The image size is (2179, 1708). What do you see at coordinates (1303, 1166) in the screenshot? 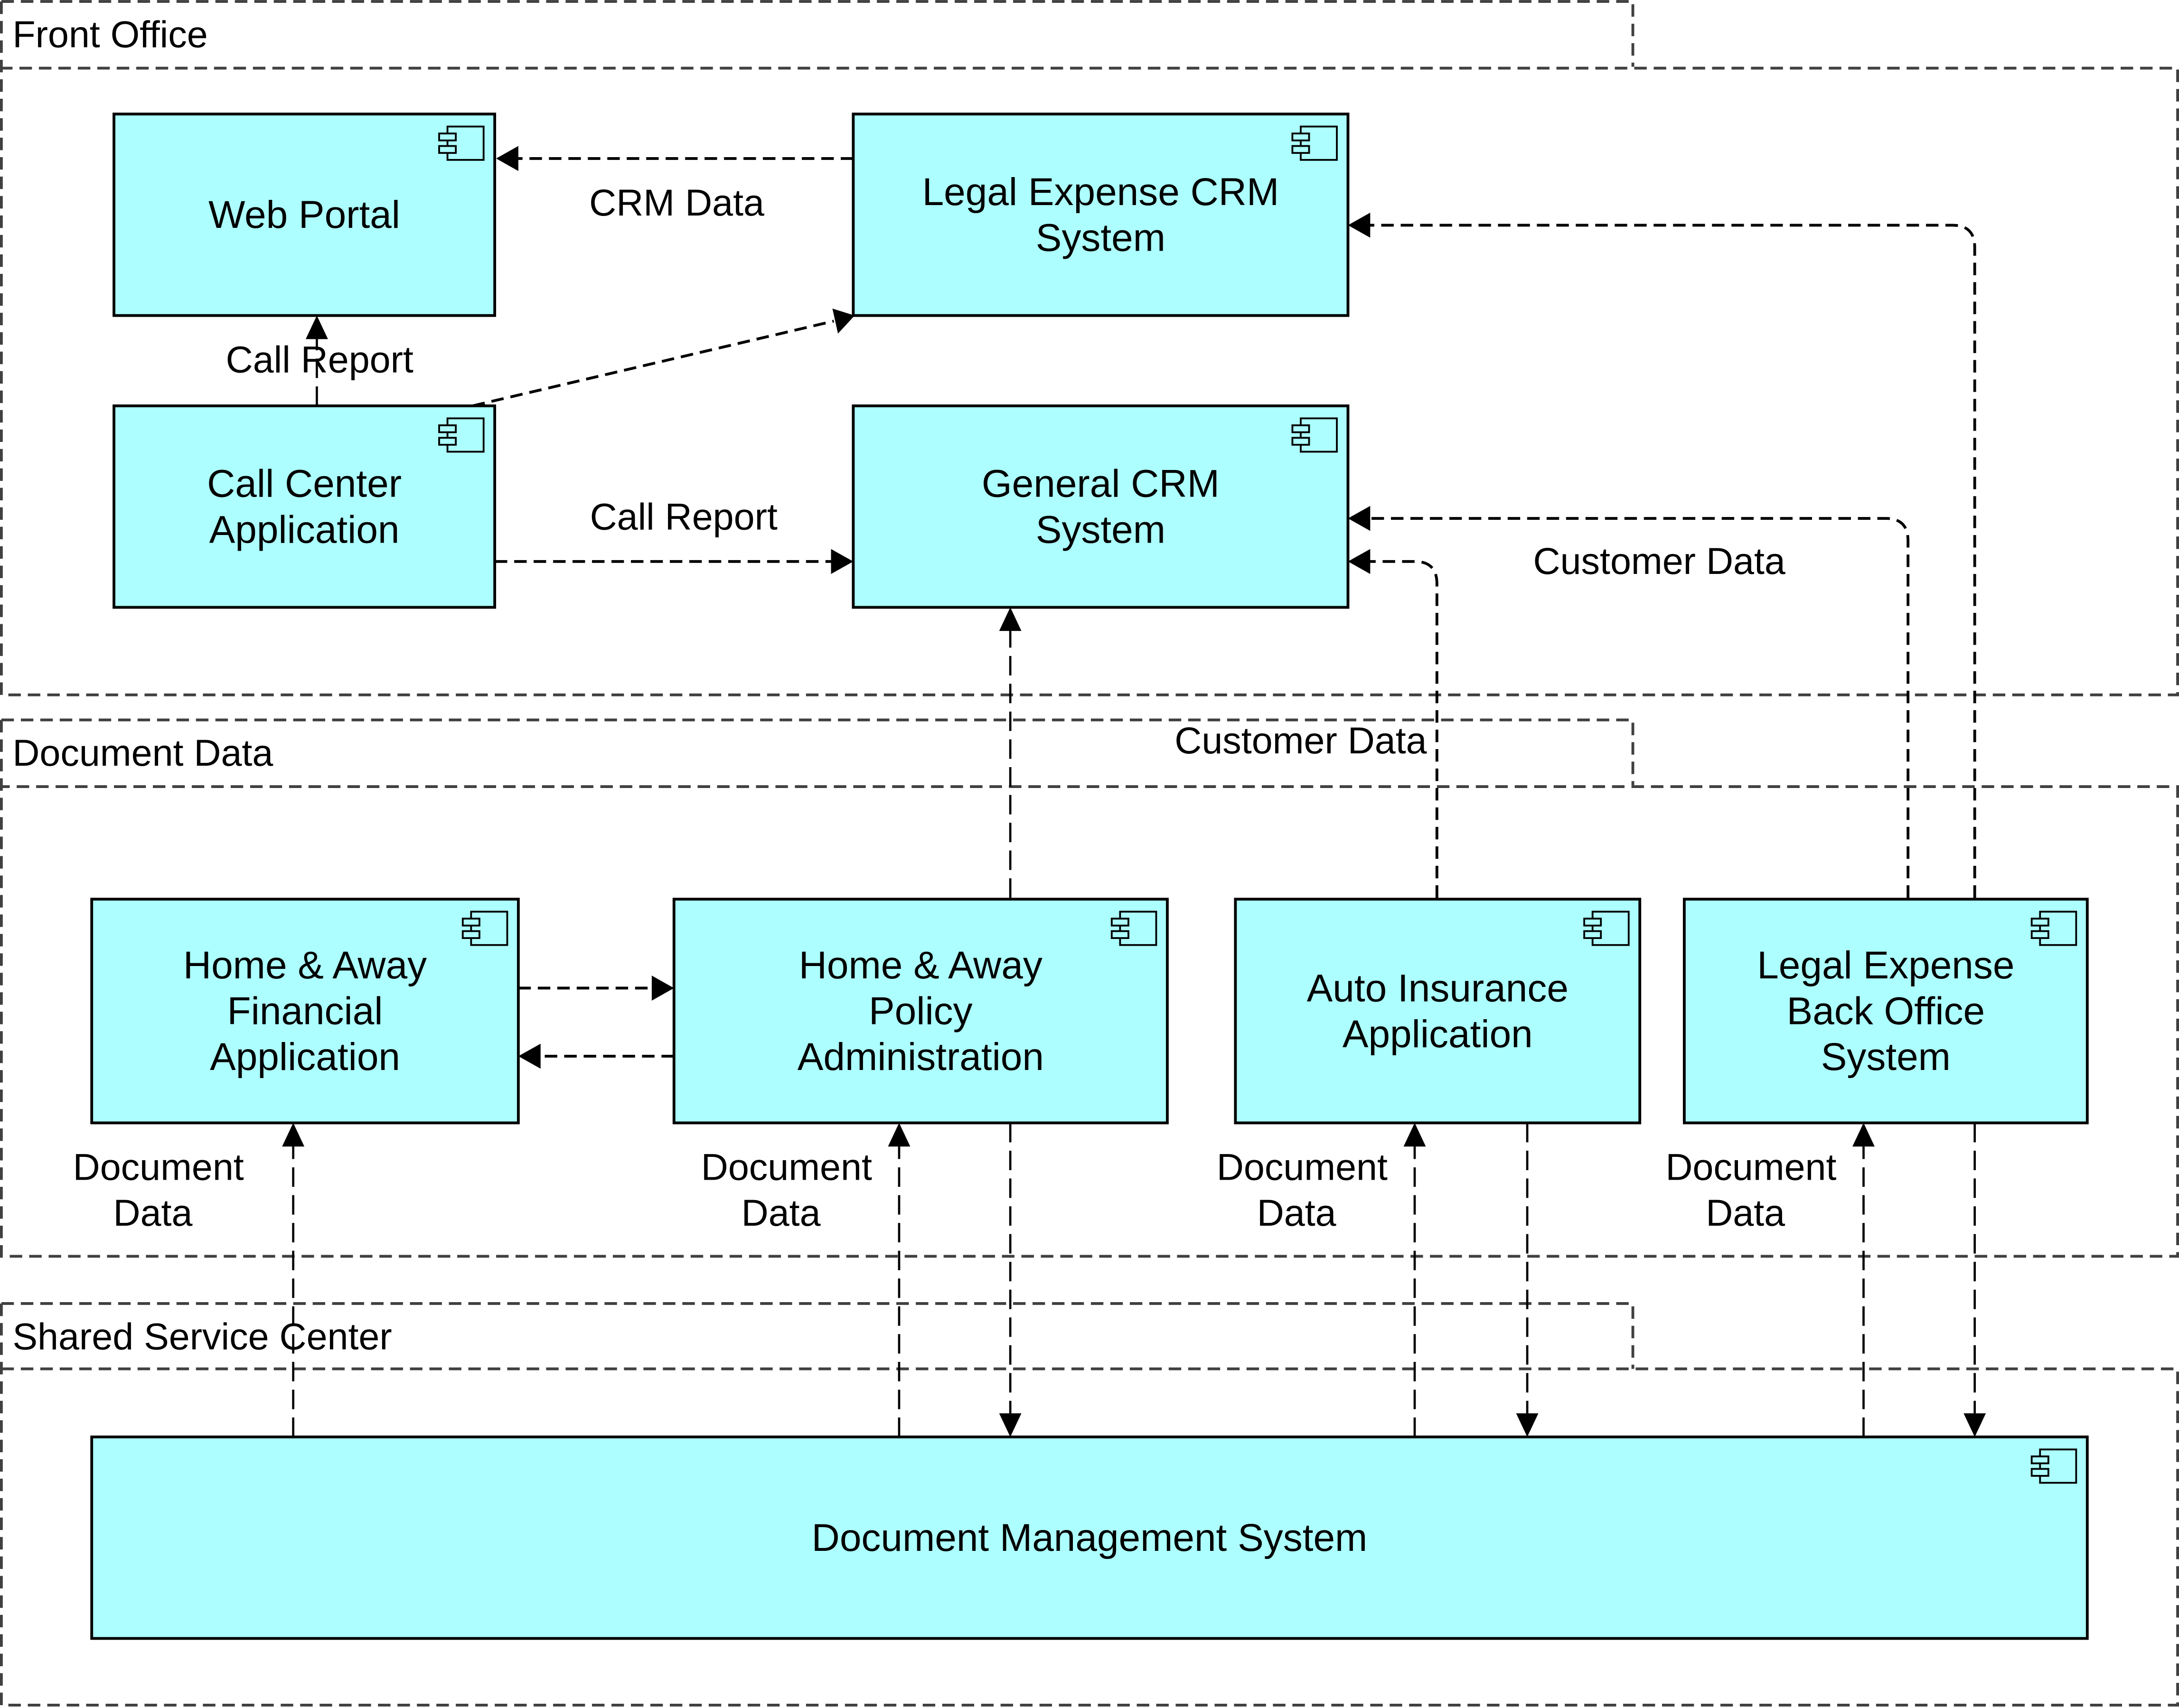
I see `edge-label-doc-data-3-line1: Document` at bounding box center [1303, 1166].